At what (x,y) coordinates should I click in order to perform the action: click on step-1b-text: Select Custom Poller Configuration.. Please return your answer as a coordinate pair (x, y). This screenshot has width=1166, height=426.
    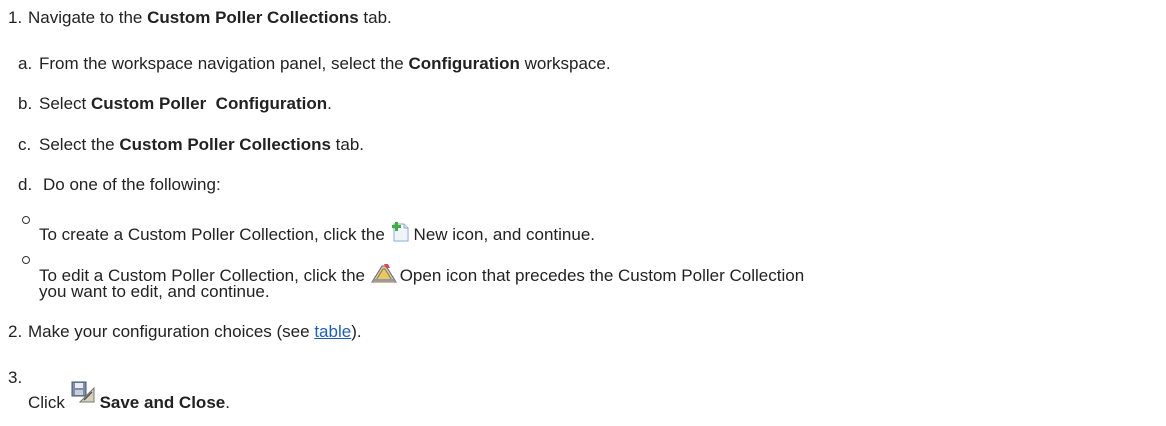
    Looking at the image, I should click on (185, 104).